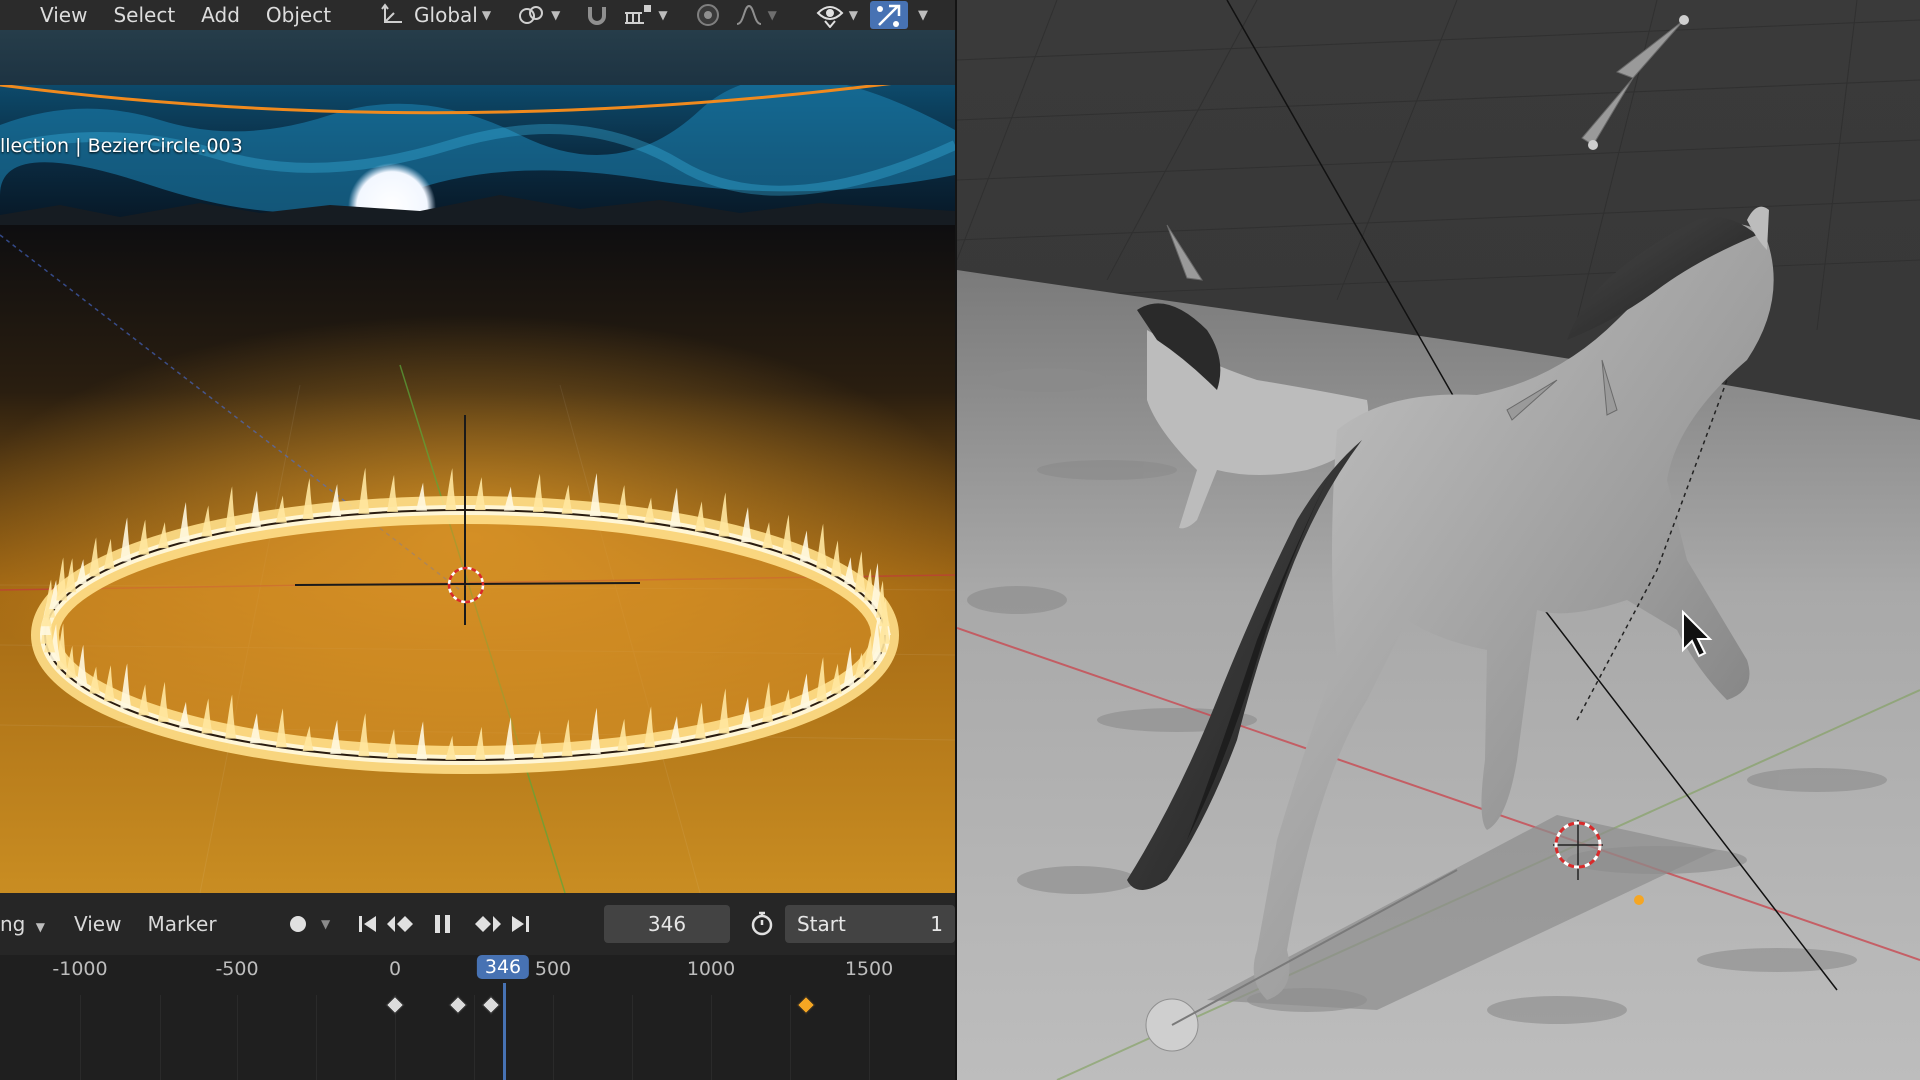 The width and height of the screenshot is (1920, 1080). I want to click on ruler-tick-label: 1500, so click(869, 969).